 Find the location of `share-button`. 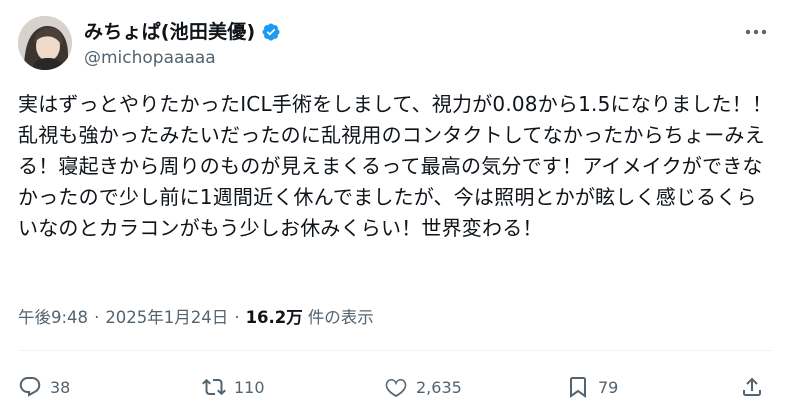

share-button is located at coordinates (752, 387).